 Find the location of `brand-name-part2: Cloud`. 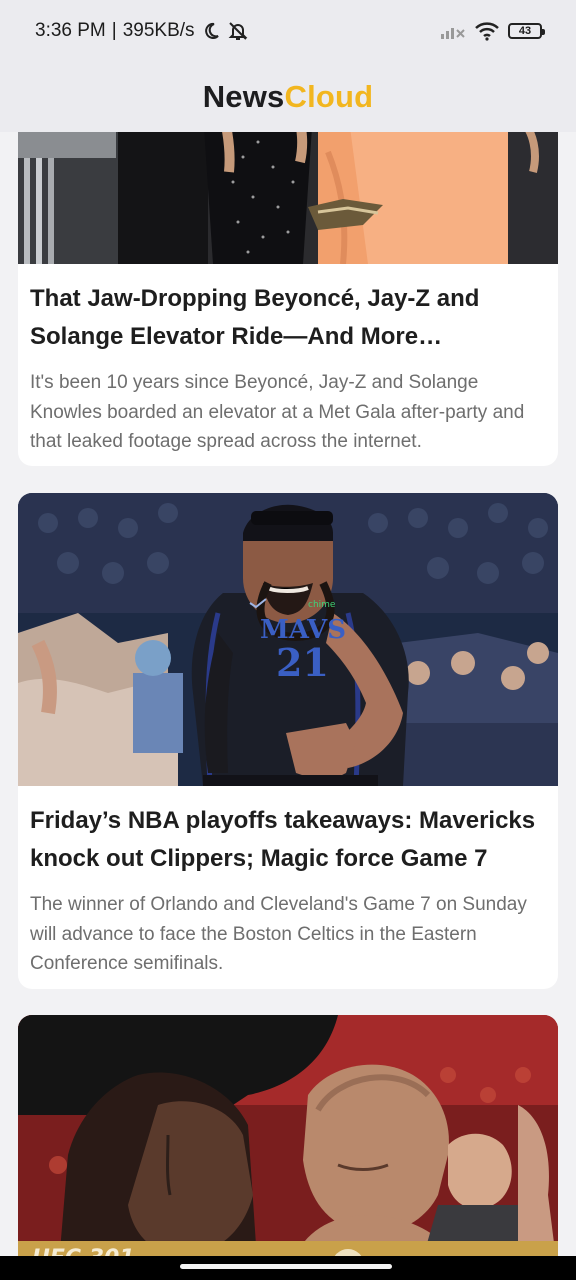

brand-name-part2: Cloud is located at coordinates (329, 96).